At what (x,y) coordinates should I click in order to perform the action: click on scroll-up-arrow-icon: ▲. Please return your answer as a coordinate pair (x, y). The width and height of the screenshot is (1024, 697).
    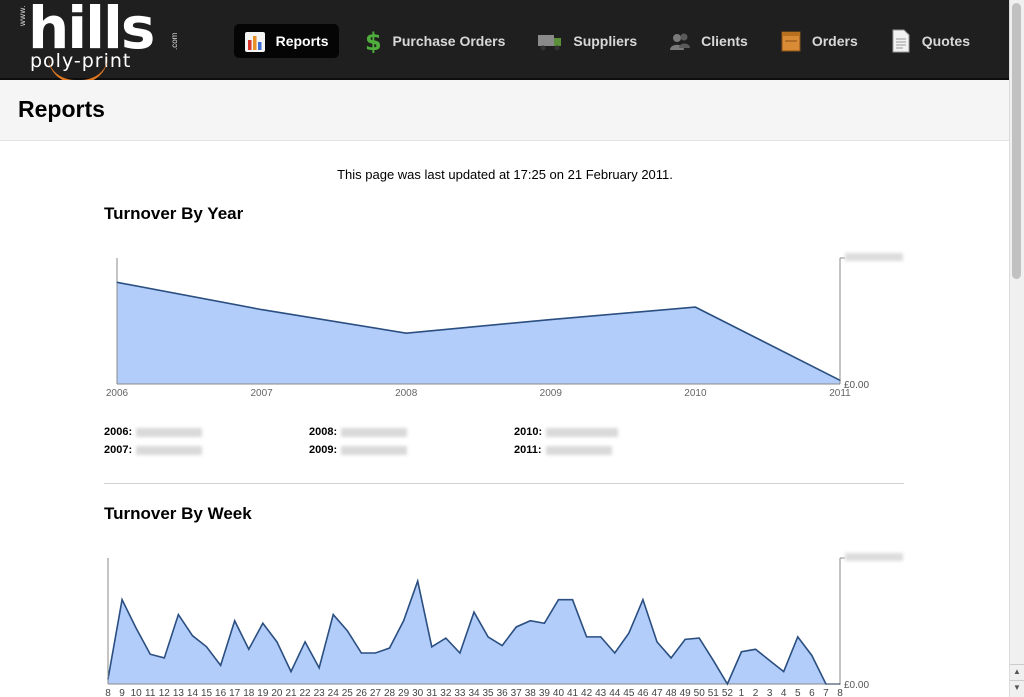
    Looking at the image, I should click on (1017, 671).